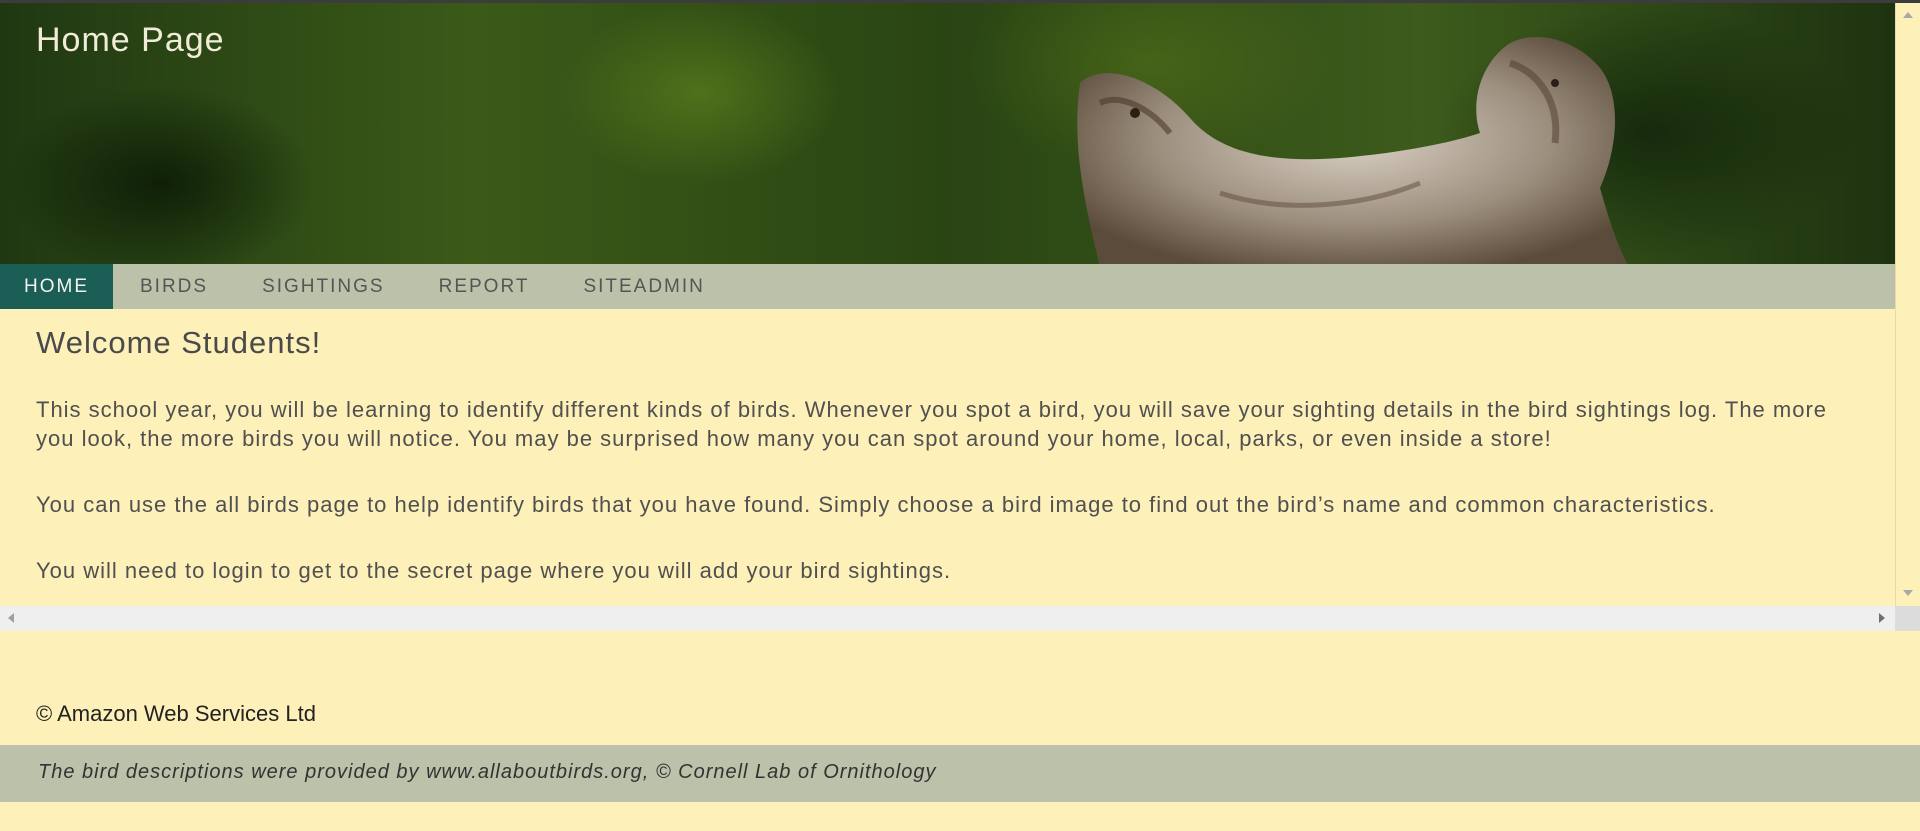 The width and height of the screenshot is (1920, 831). What do you see at coordinates (484, 286) in the screenshot?
I see `nav-item-report: REPORT` at bounding box center [484, 286].